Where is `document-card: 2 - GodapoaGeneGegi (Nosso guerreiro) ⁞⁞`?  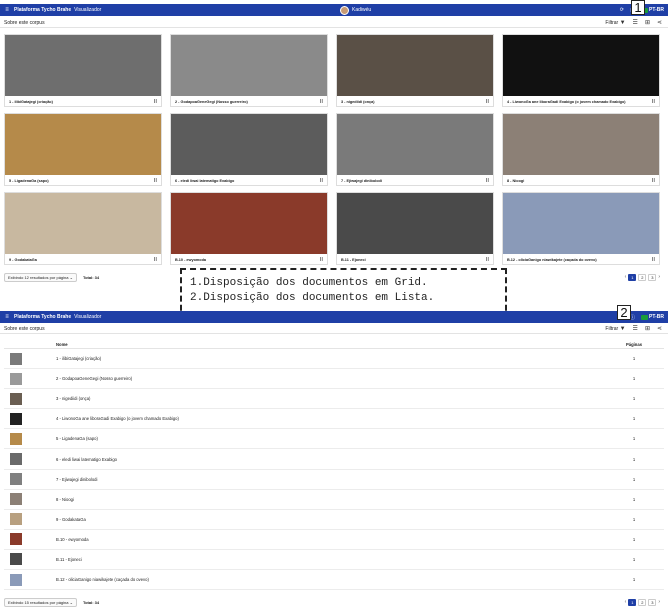
document-card: 2 - GodapoaGeneGegi (Nosso guerreiro) ⁞⁞ is located at coordinates (249, 70).